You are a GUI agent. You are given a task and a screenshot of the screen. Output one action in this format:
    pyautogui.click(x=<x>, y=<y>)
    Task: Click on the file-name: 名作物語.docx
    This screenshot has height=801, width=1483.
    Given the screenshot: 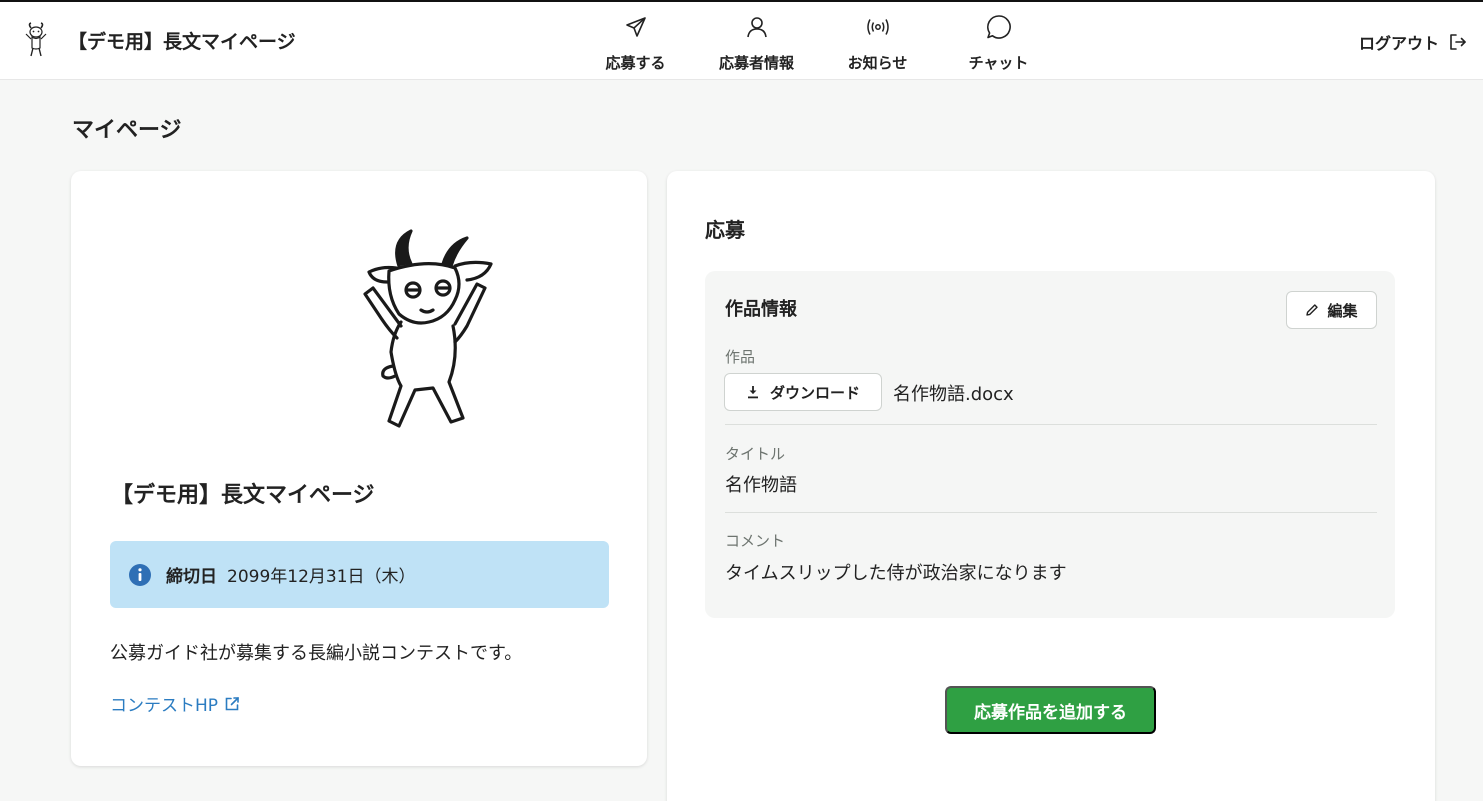 What is the action you would take?
    pyautogui.click(x=953, y=394)
    